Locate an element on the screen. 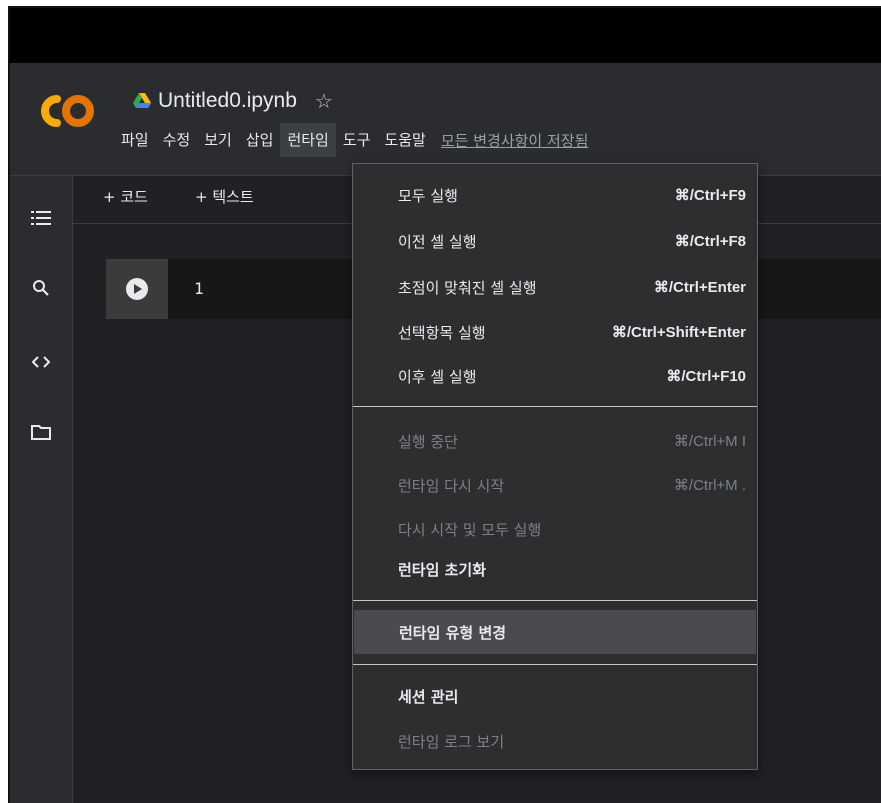 This screenshot has height=803, width=881. menu-manage-sessions: 세션 관리 is located at coordinates (555, 696).